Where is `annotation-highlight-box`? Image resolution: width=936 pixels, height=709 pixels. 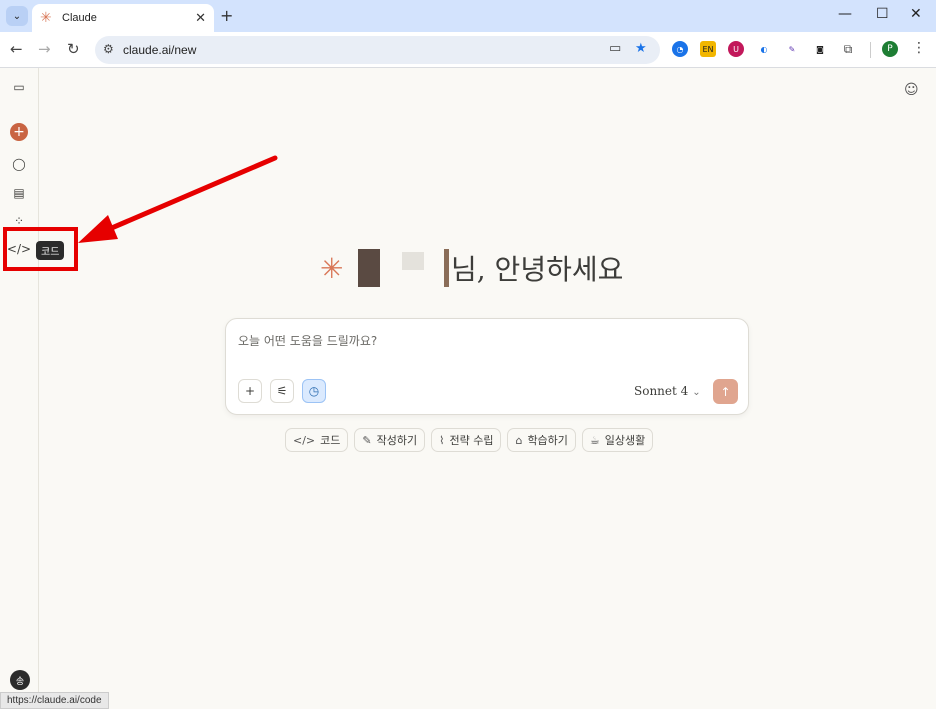 annotation-highlight-box is located at coordinates (40, 249).